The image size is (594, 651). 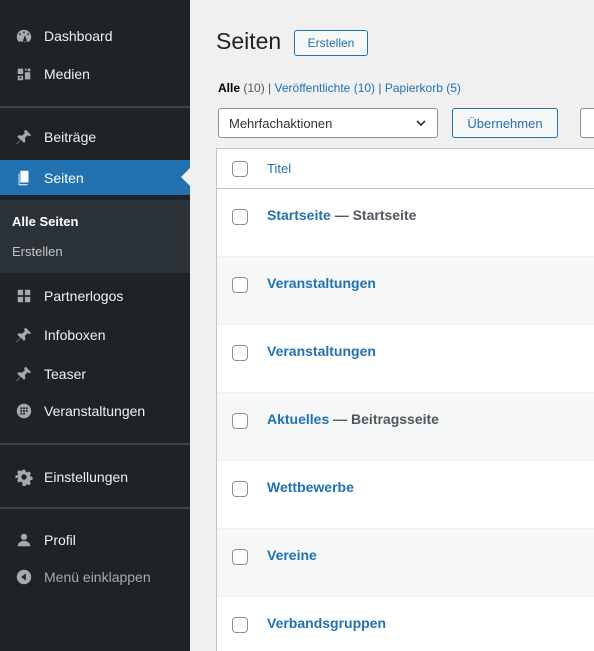 I want to click on sidebar-item-label: Veranstaltungen, so click(x=95, y=411).